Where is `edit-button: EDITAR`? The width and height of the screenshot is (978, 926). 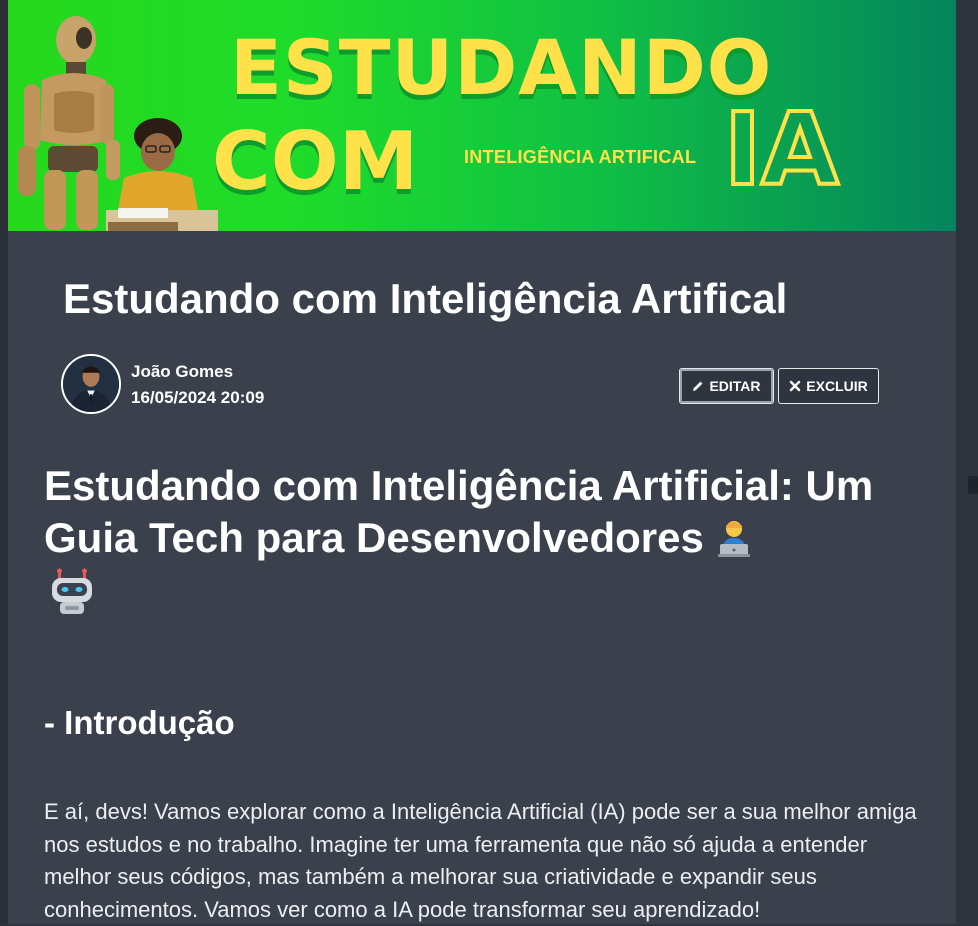
edit-button: EDITAR is located at coordinates (726, 386).